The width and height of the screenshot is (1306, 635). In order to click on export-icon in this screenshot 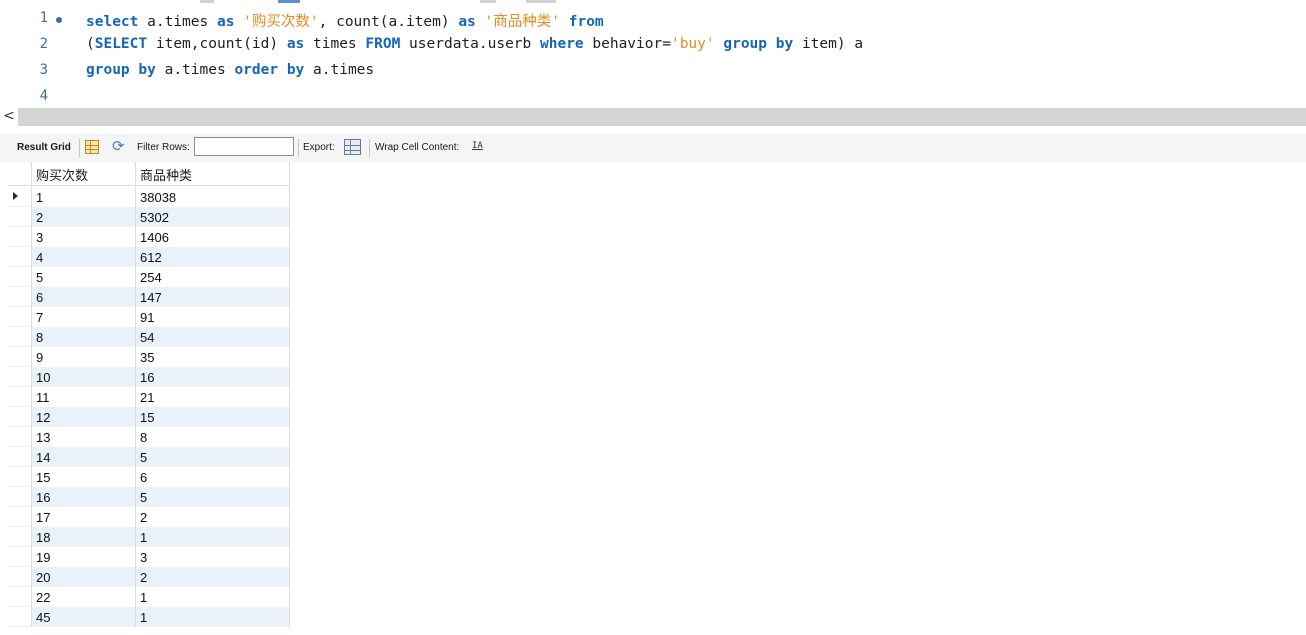, I will do `click(352, 147)`.